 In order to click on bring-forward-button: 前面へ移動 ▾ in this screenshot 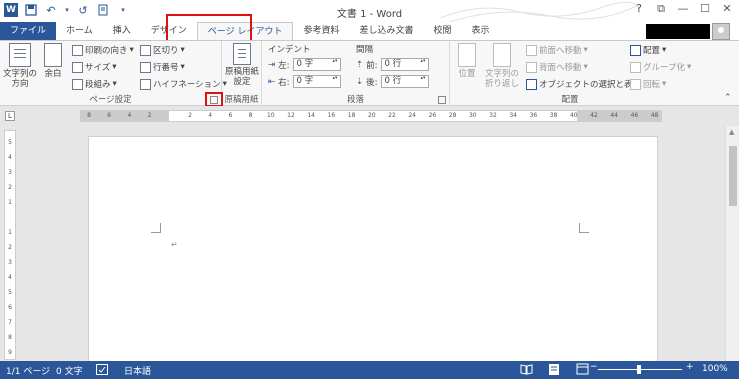, I will do `click(557, 50)`.